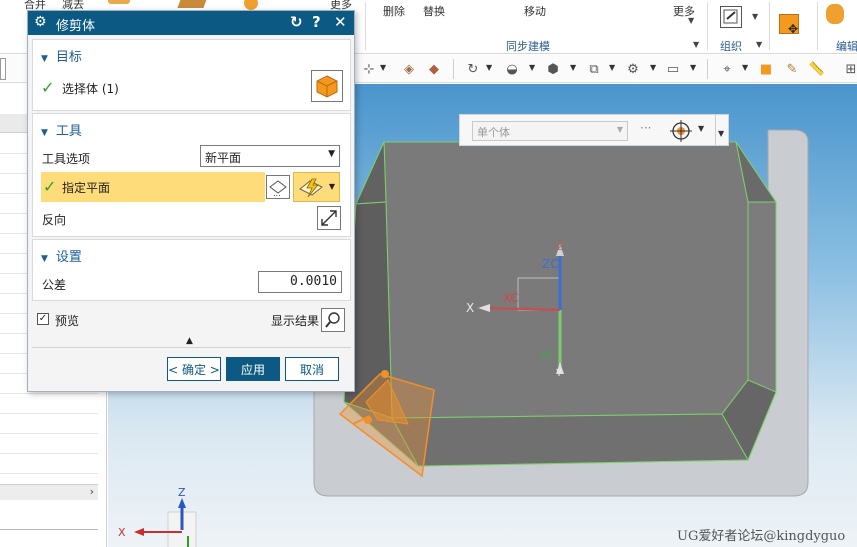 Image resolution: width=857 pixels, height=547 pixels. What do you see at coordinates (383, 67) in the screenshot?
I see `snap-point-caret-icon: ▼` at bounding box center [383, 67].